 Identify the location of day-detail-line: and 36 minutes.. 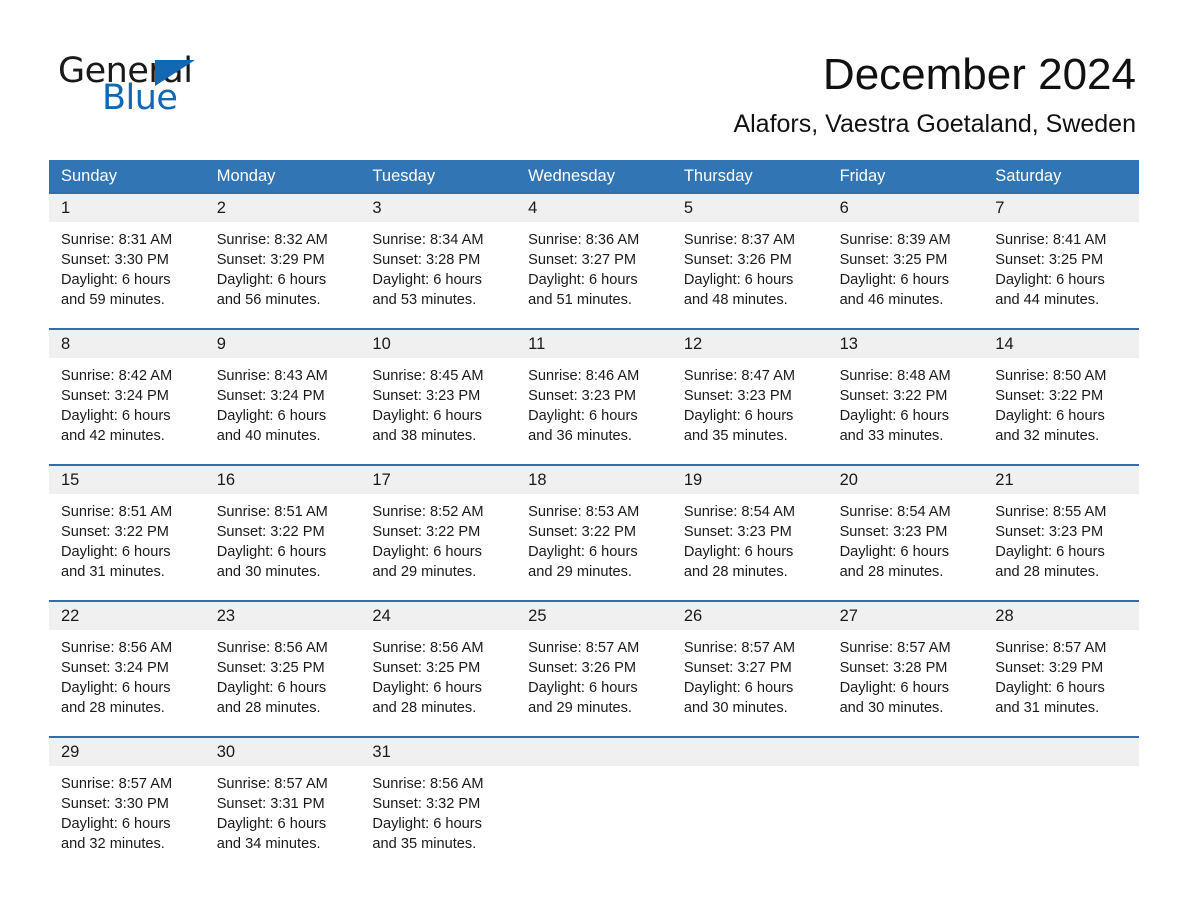
(580, 435).